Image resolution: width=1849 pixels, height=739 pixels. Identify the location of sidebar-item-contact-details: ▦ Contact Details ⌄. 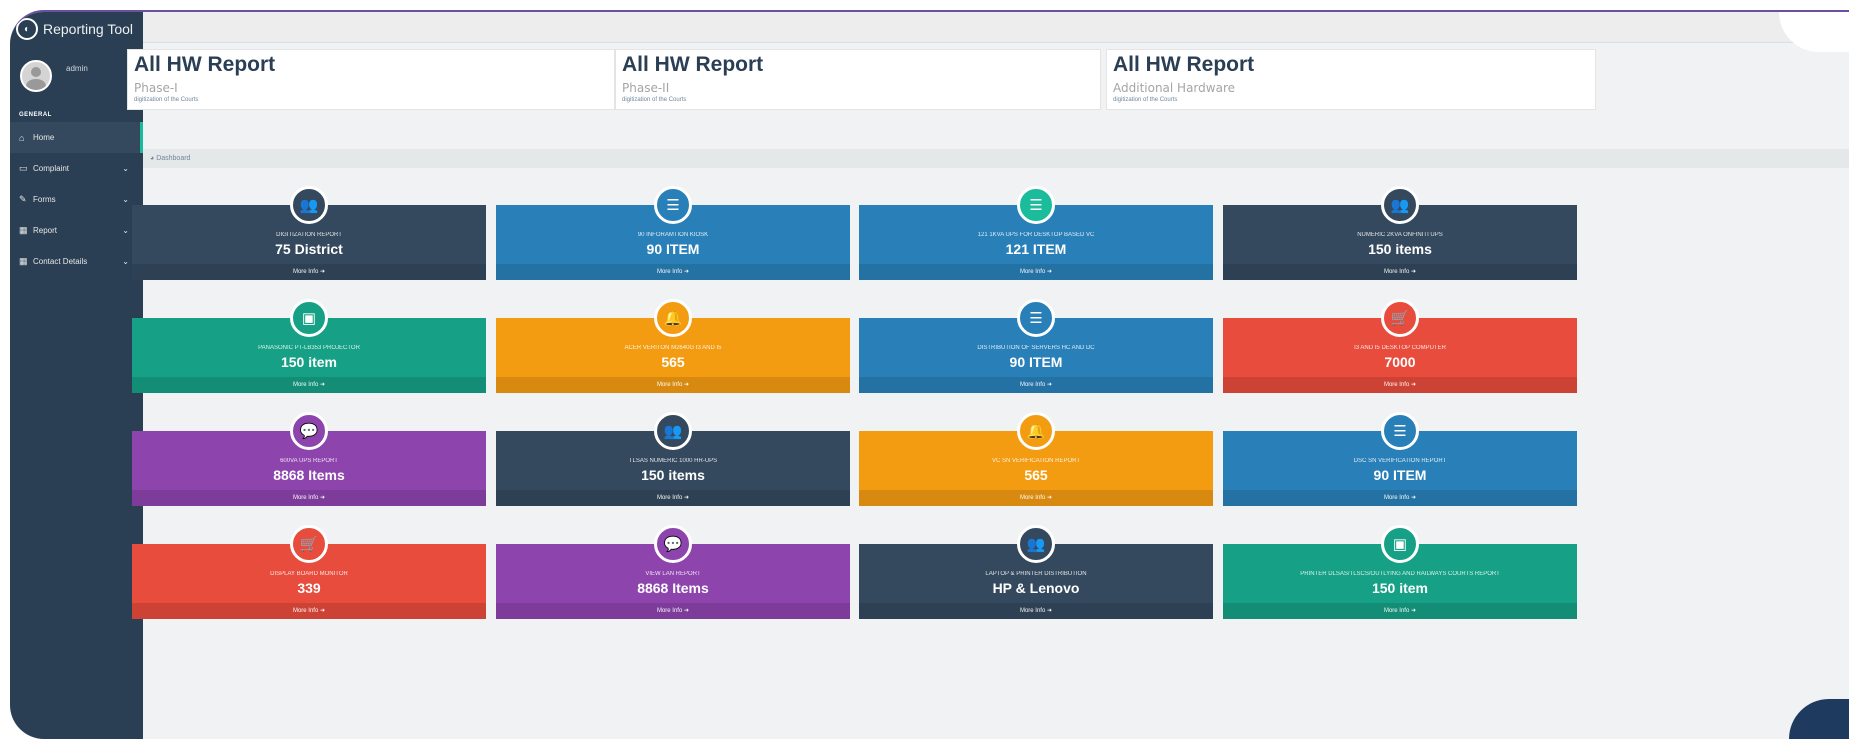
(76, 261).